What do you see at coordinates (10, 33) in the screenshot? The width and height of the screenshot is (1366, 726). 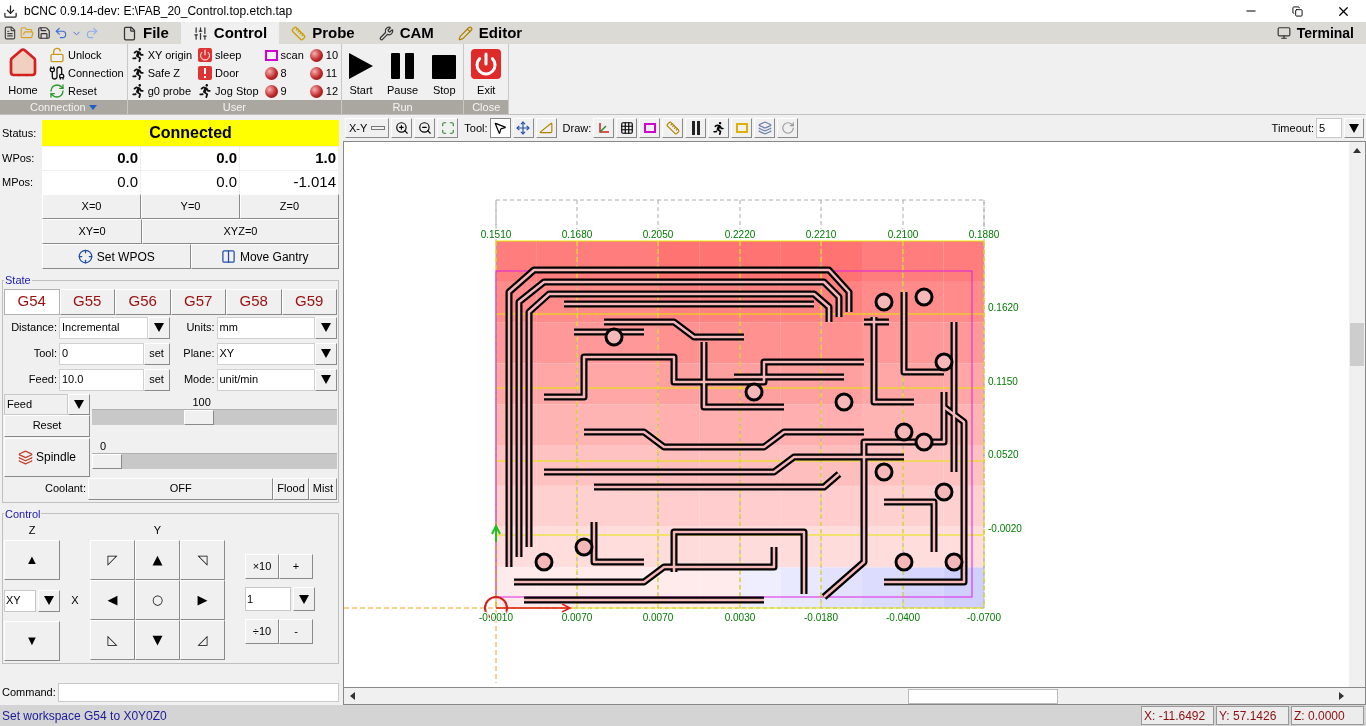 I see `new-file-button` at bounding box center [10, 33].